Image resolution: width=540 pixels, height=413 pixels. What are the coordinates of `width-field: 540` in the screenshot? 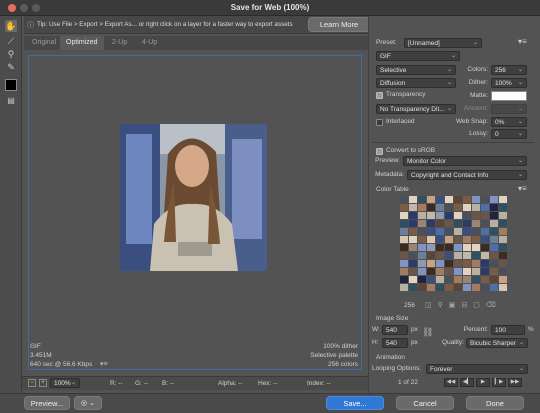 It's located at (395, 330).